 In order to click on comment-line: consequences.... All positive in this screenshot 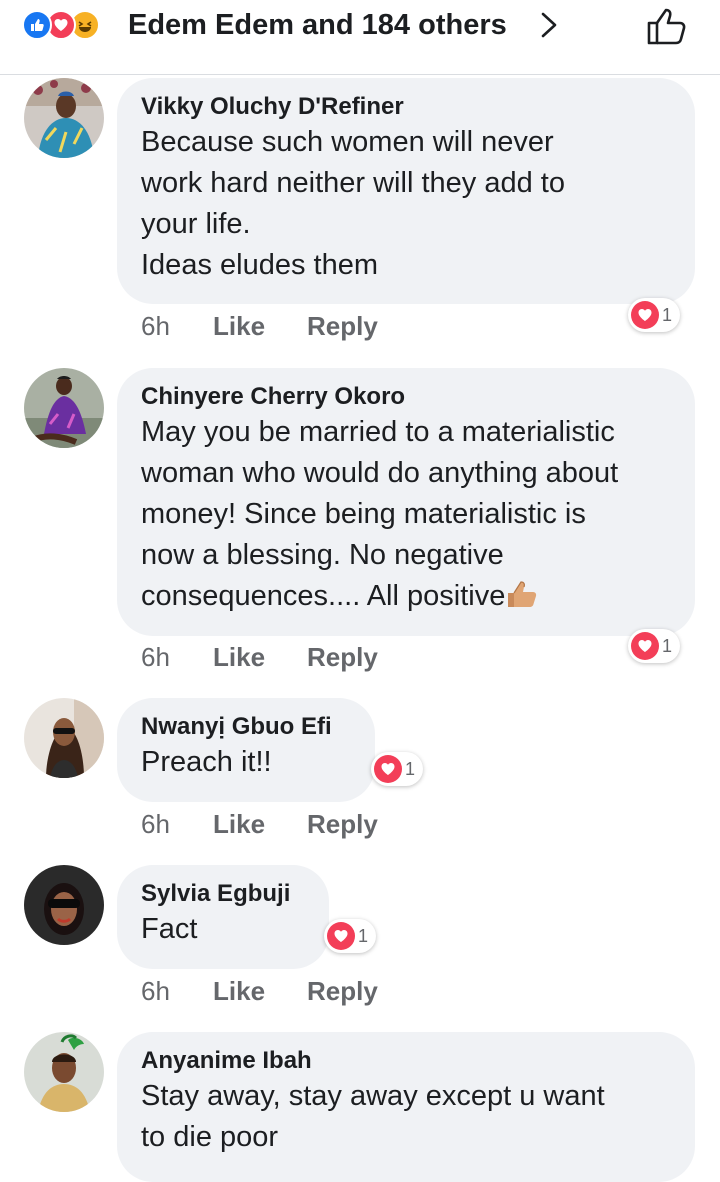, I will do `click(406, 596)`.